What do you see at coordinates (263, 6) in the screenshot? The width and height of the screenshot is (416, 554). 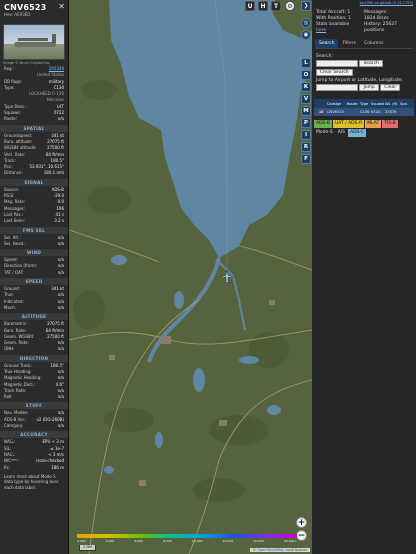 I see `map-button-h: H` at bounding box center [263, 6].